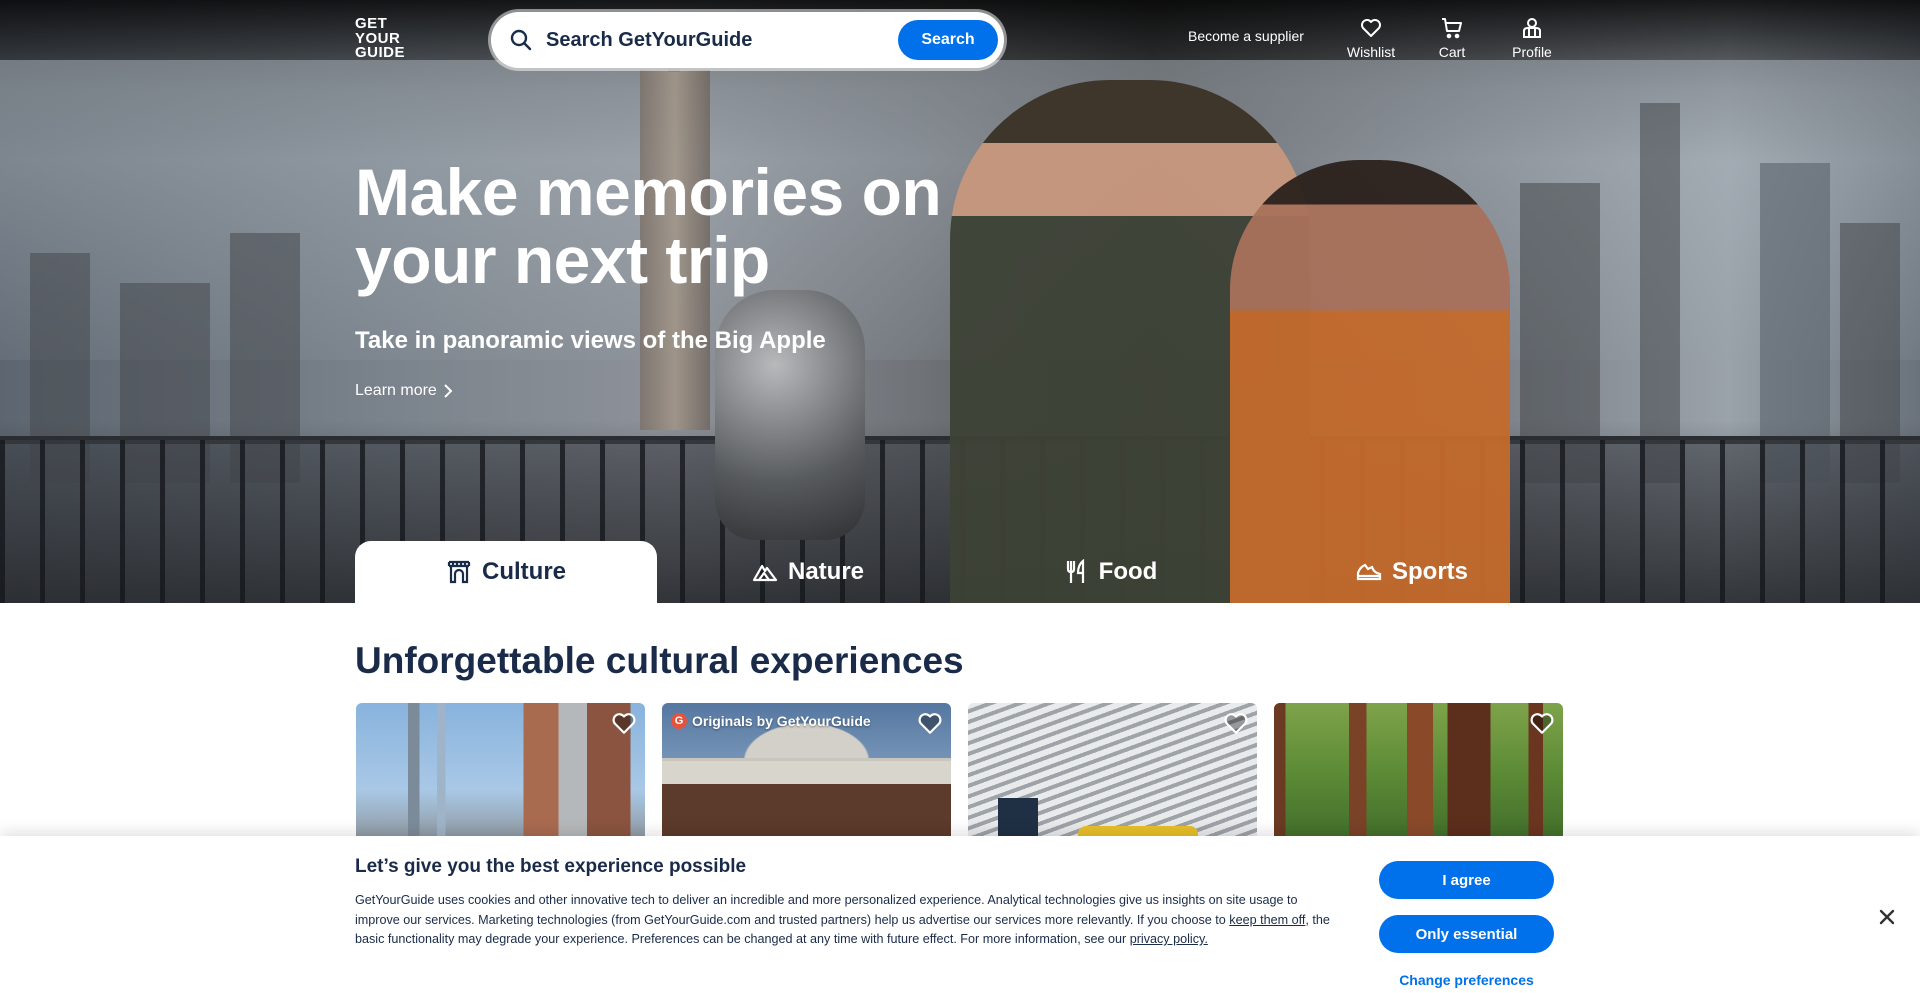 The width and height of the screenshot is (1920, 993). Describe the element at coordinates (1532, 52) in the screenshot. I see `nav-profile-label: Profile` at that location.